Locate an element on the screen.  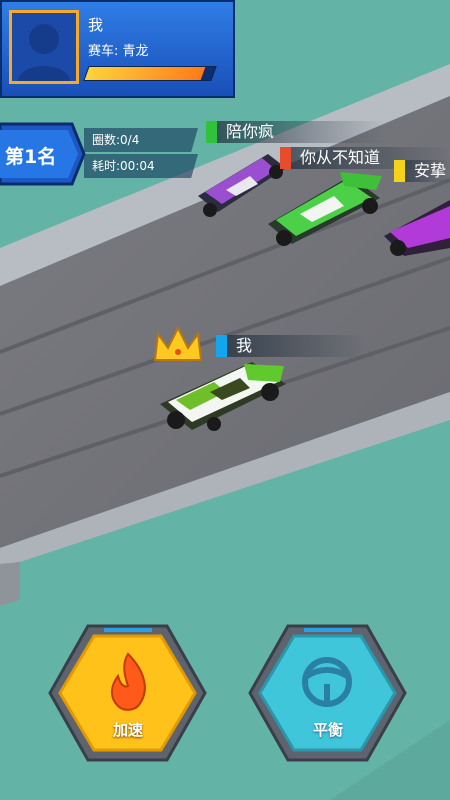
boost-meter-fill is located at coordinates (145, 73).